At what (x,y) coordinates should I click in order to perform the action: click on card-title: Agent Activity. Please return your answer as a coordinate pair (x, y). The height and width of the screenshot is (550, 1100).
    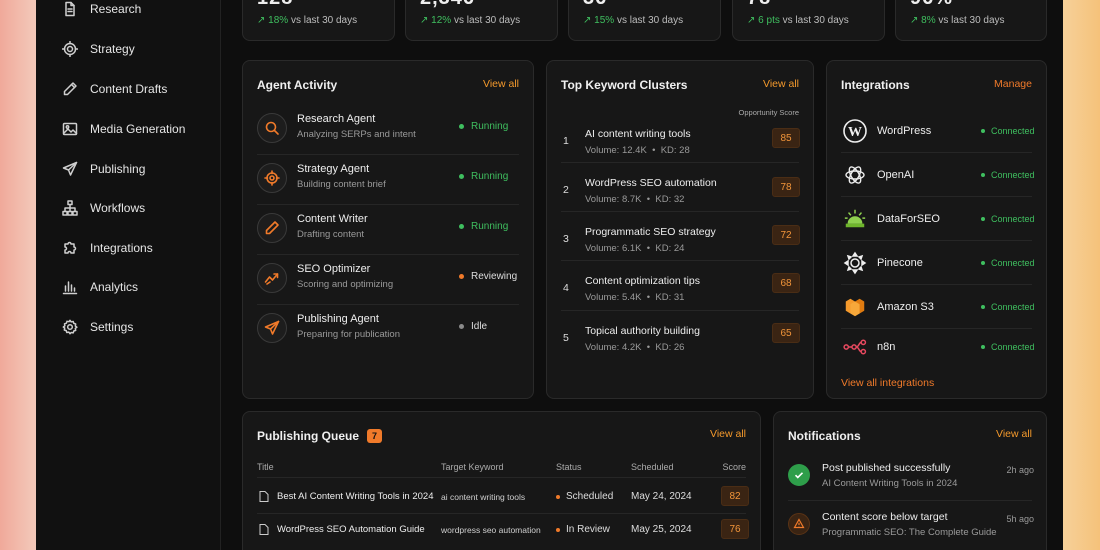
    Looking at the image, I should click on (297, 85).